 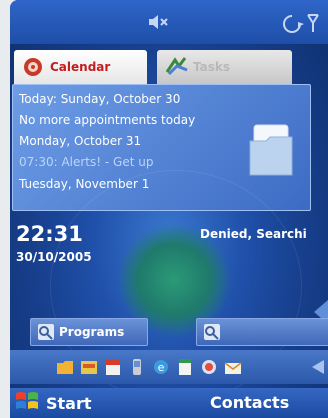 I want to click on signal-icon, so click(x=302, y=25).